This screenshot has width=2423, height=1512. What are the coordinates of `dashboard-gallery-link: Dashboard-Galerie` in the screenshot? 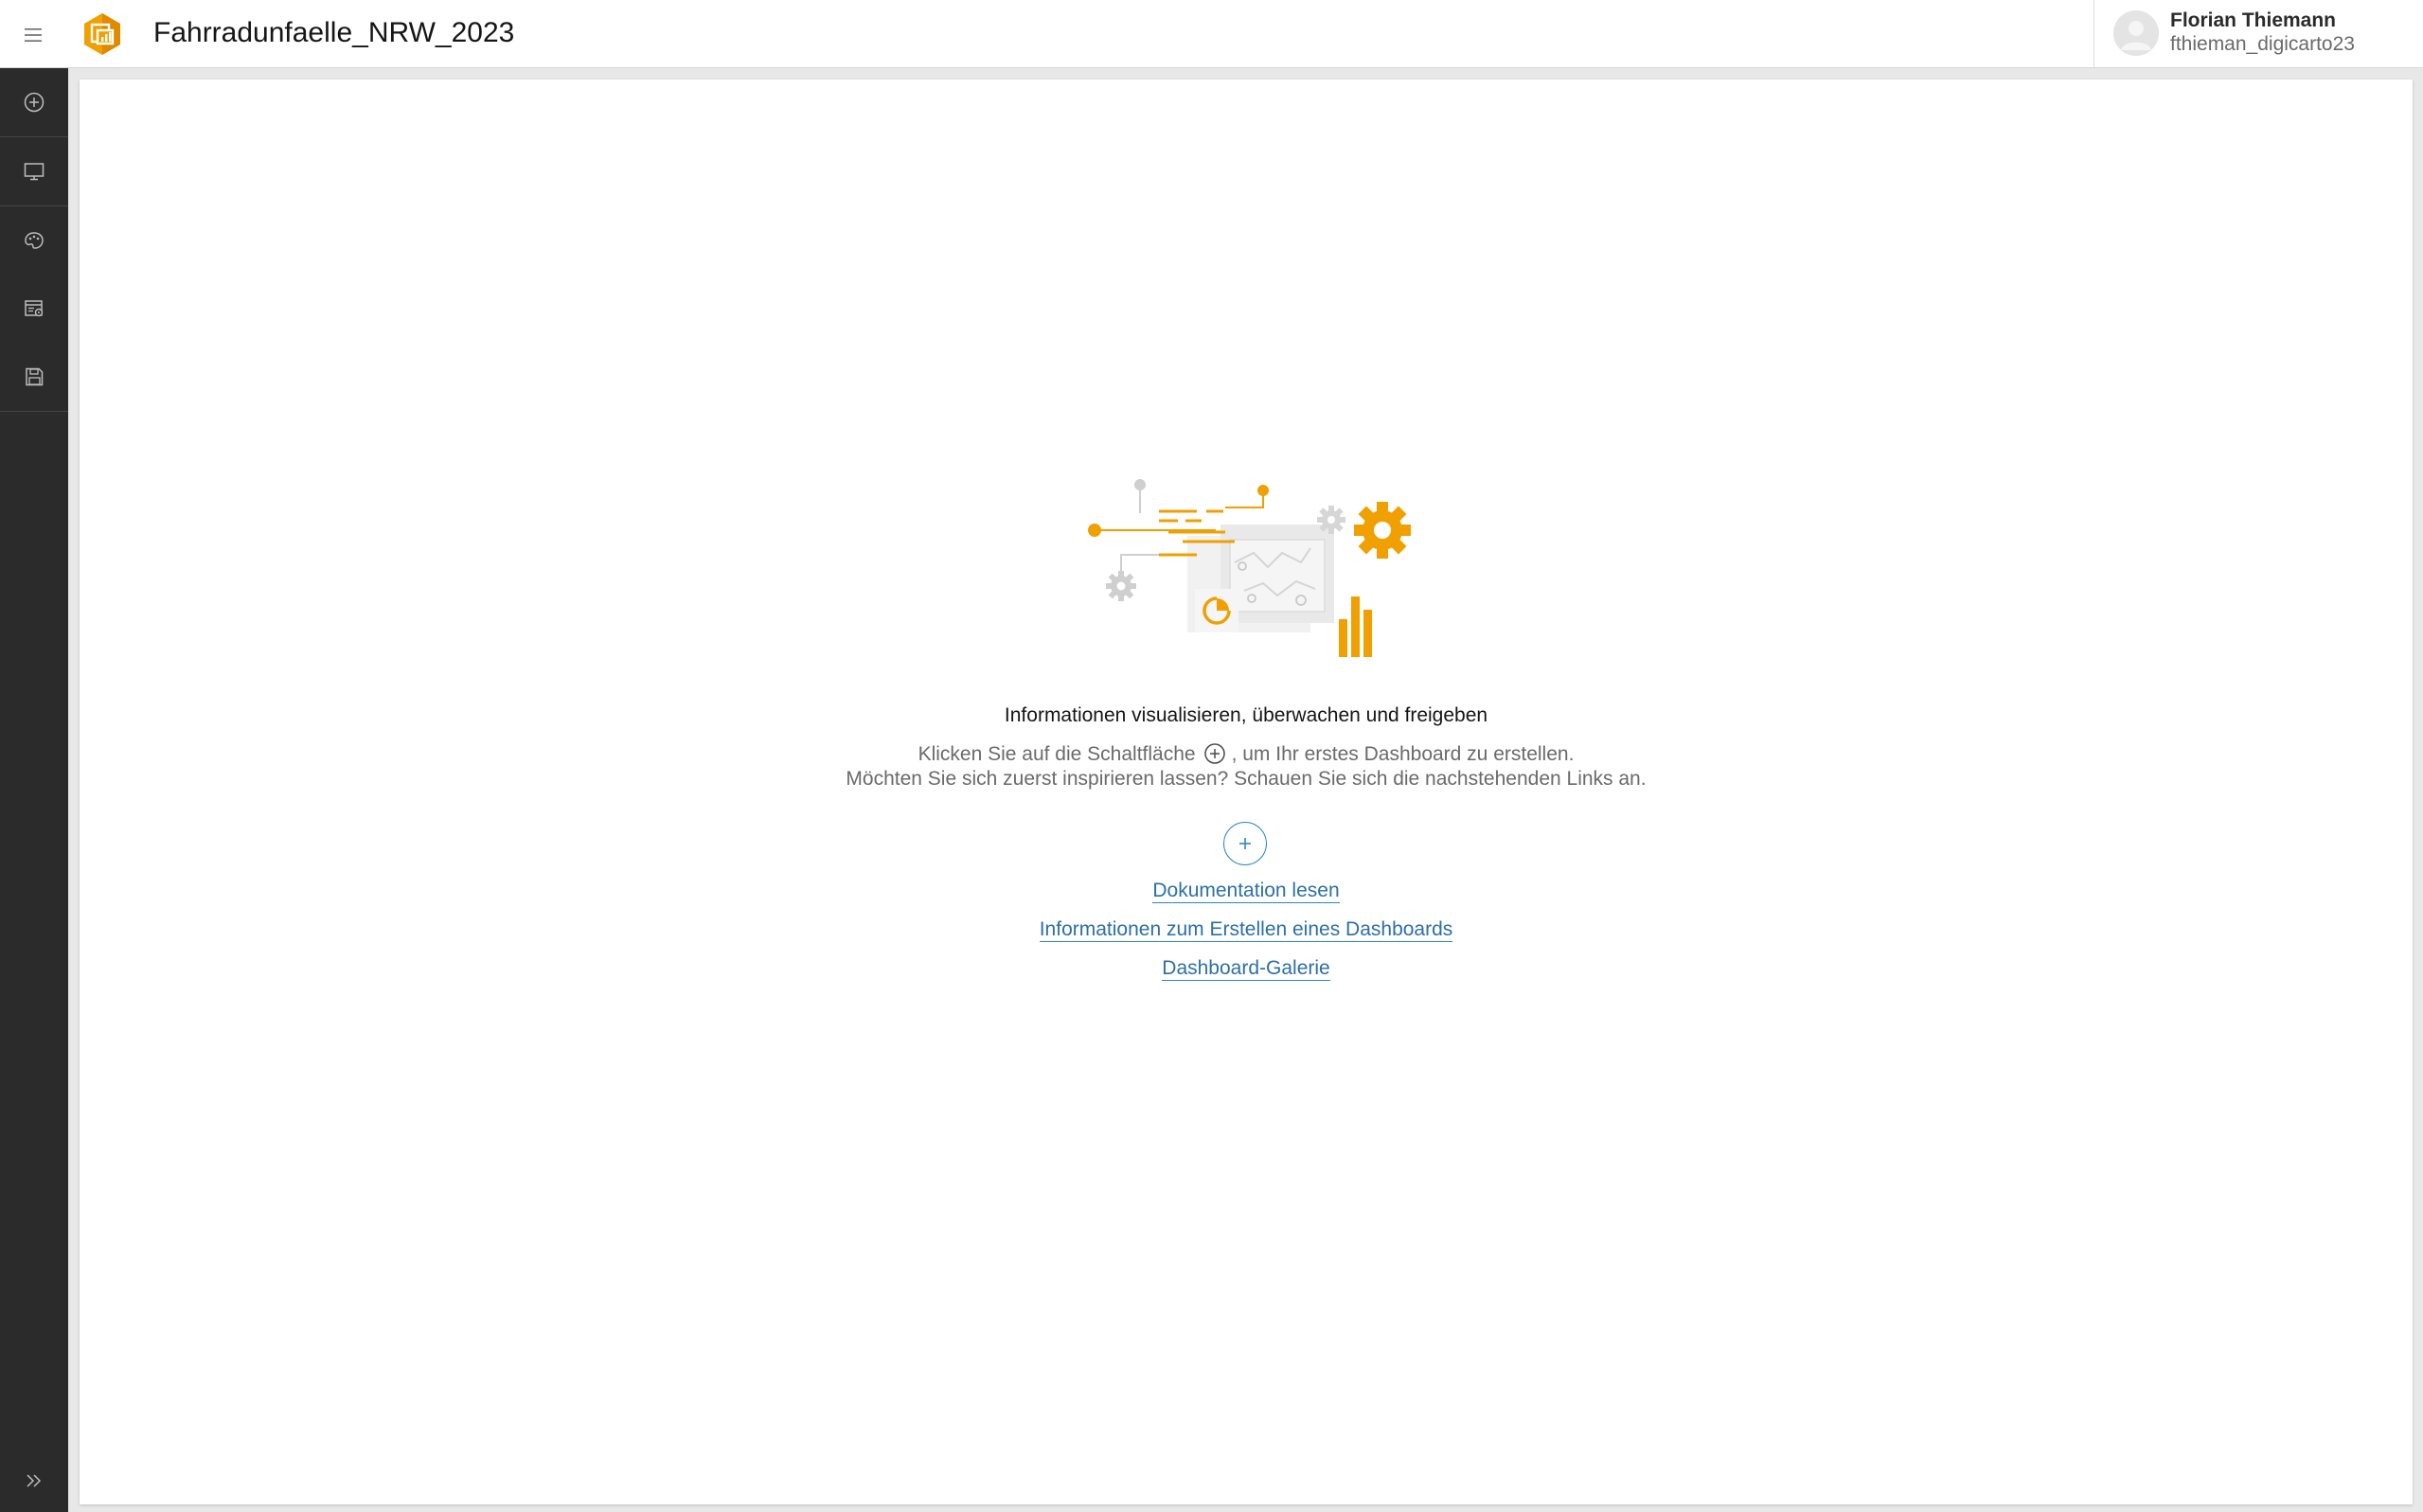 It's located at (1246, 969).